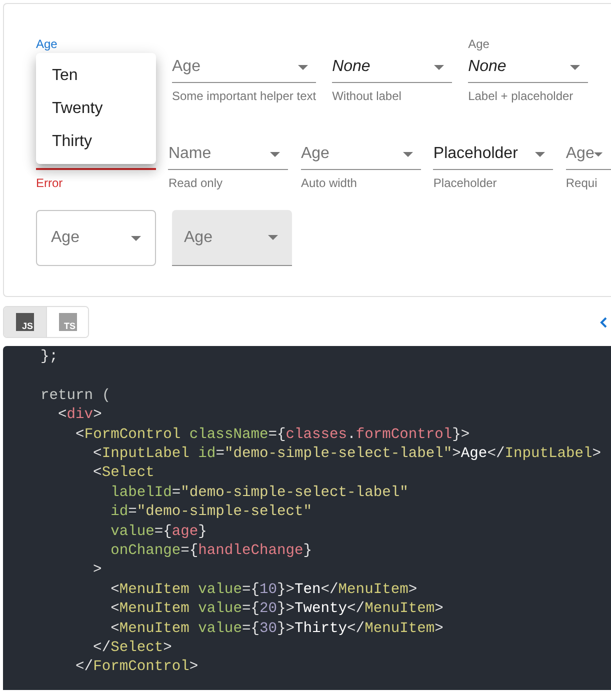 This screenshot has width=611, height=697. Describe the element at coordinates (582, 183) in the screenshot. I see `helper-text: Requi` at that location.